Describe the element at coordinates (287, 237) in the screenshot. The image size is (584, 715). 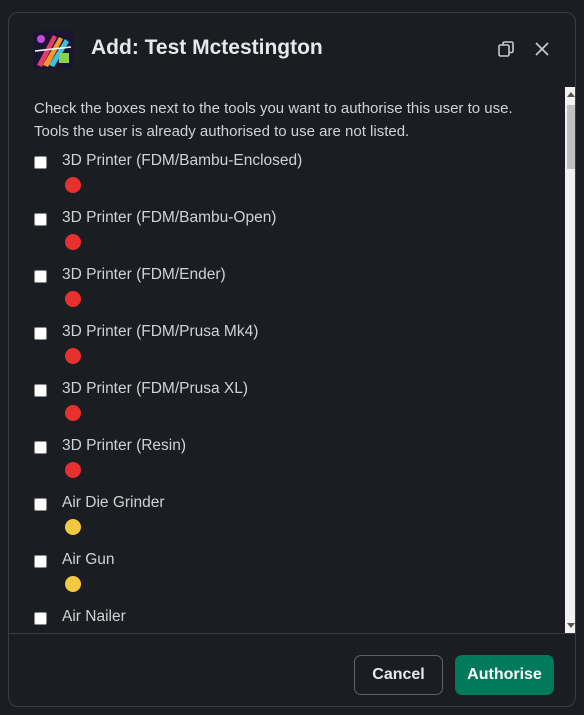
I see `tool-item: 3D Printer (FDM/Bambu-Open)` at that location.